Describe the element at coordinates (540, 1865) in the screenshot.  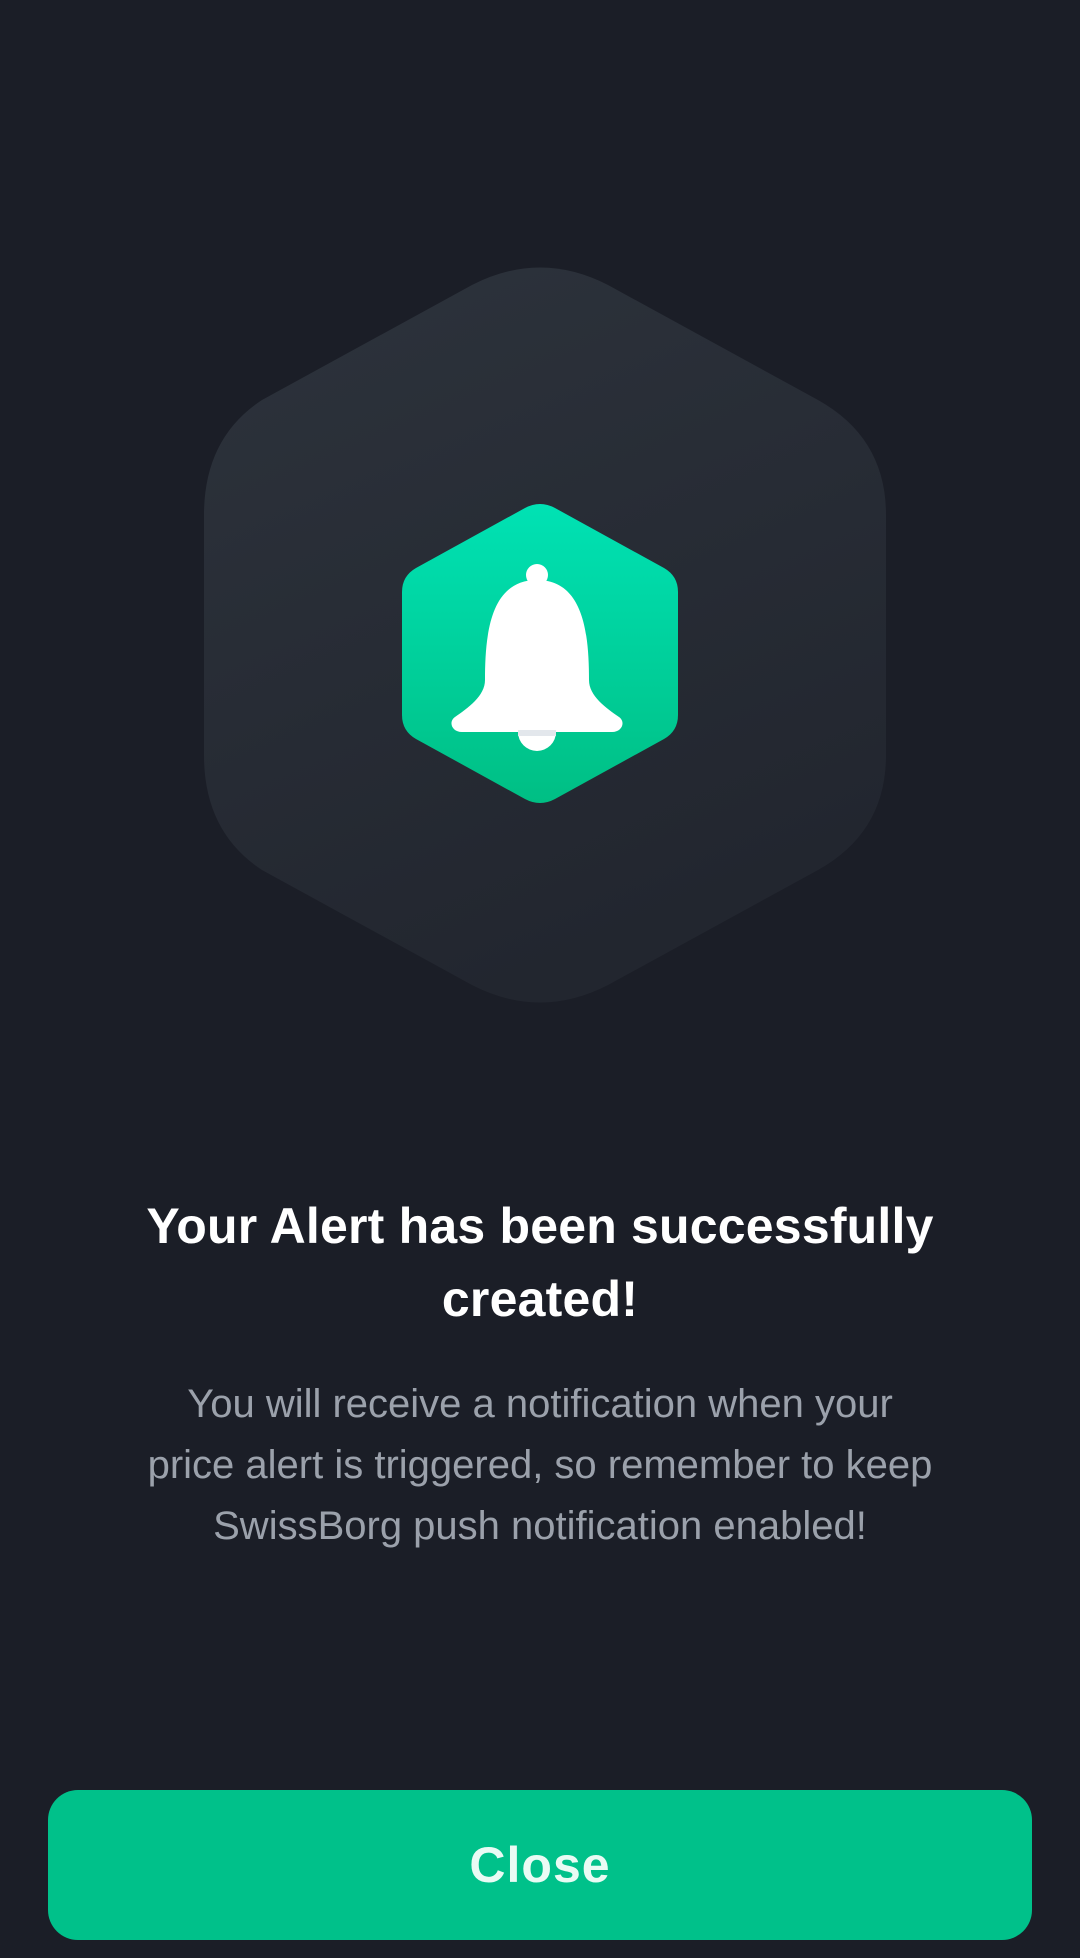
I see `close-button: Close` at that location.